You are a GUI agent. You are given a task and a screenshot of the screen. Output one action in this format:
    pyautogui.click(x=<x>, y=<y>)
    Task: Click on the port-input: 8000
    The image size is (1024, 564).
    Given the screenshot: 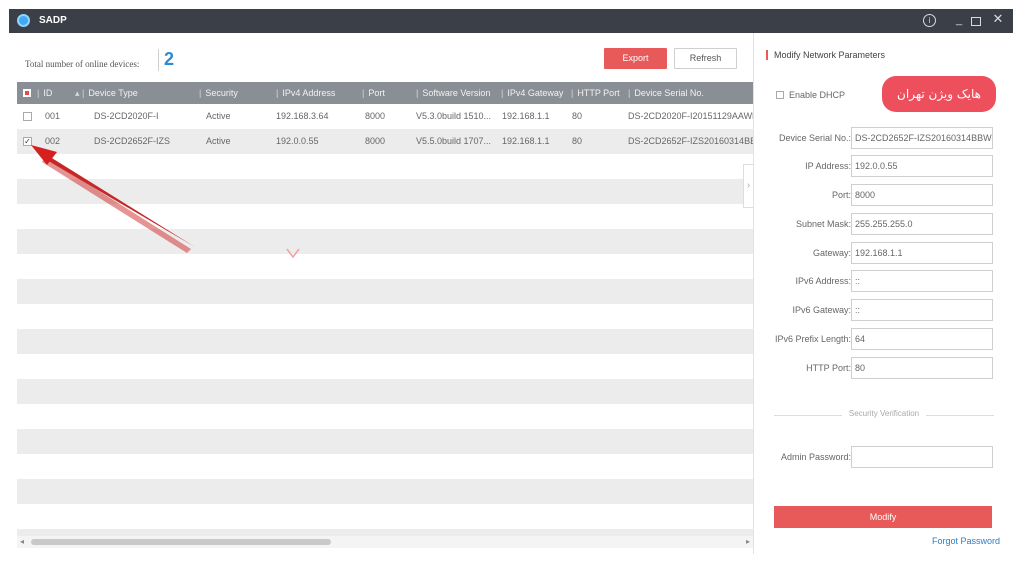 What is the action you would take?
    pyautogui.click(x=922, y=195)
    